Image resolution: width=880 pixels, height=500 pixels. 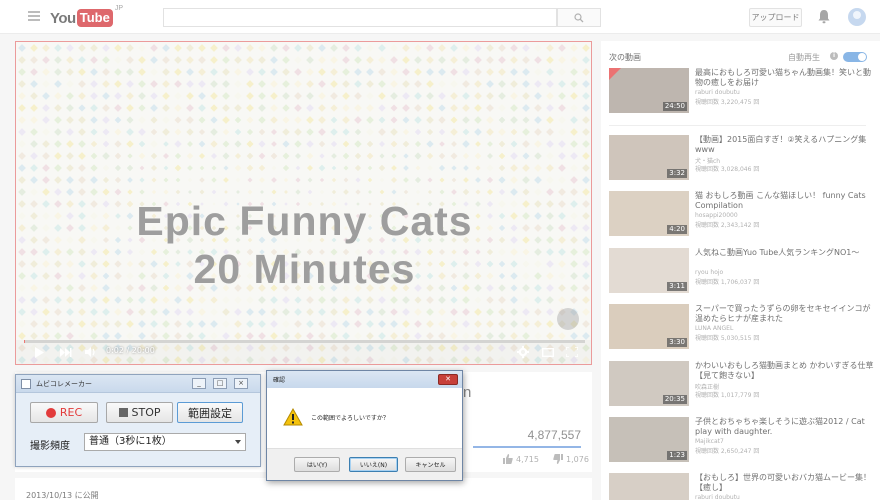 What do you see at coordinates (350, 418) in the screenshot?
I see `dialog-message: この範囲でよろしいですか？` at bounding box center [350, 418].